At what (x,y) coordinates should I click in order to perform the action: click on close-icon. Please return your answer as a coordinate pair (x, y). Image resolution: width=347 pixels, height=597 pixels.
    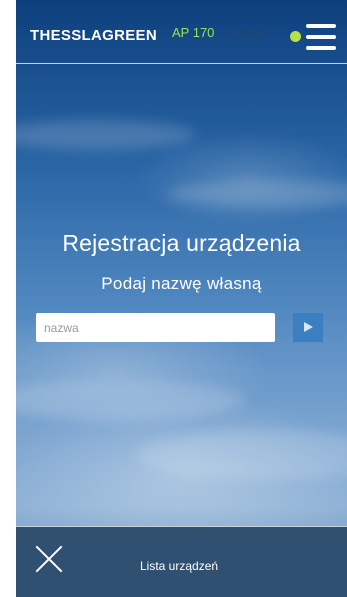
    Looking at the image, I should click on (49, 560).